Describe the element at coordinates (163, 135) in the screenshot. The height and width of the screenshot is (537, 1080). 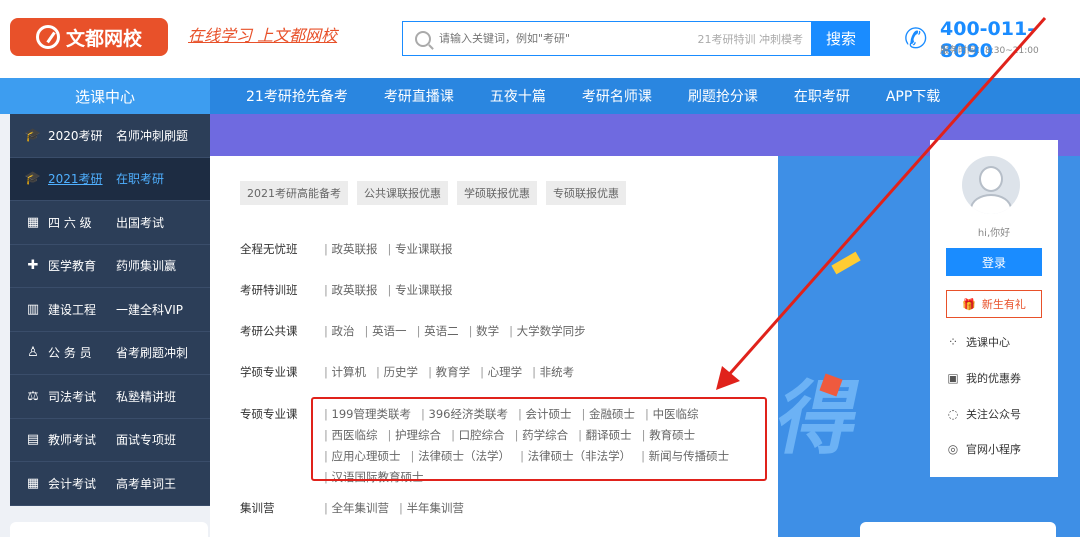
I see `sidebar-item-sublabel: 名师冲刺刷题` at that location.